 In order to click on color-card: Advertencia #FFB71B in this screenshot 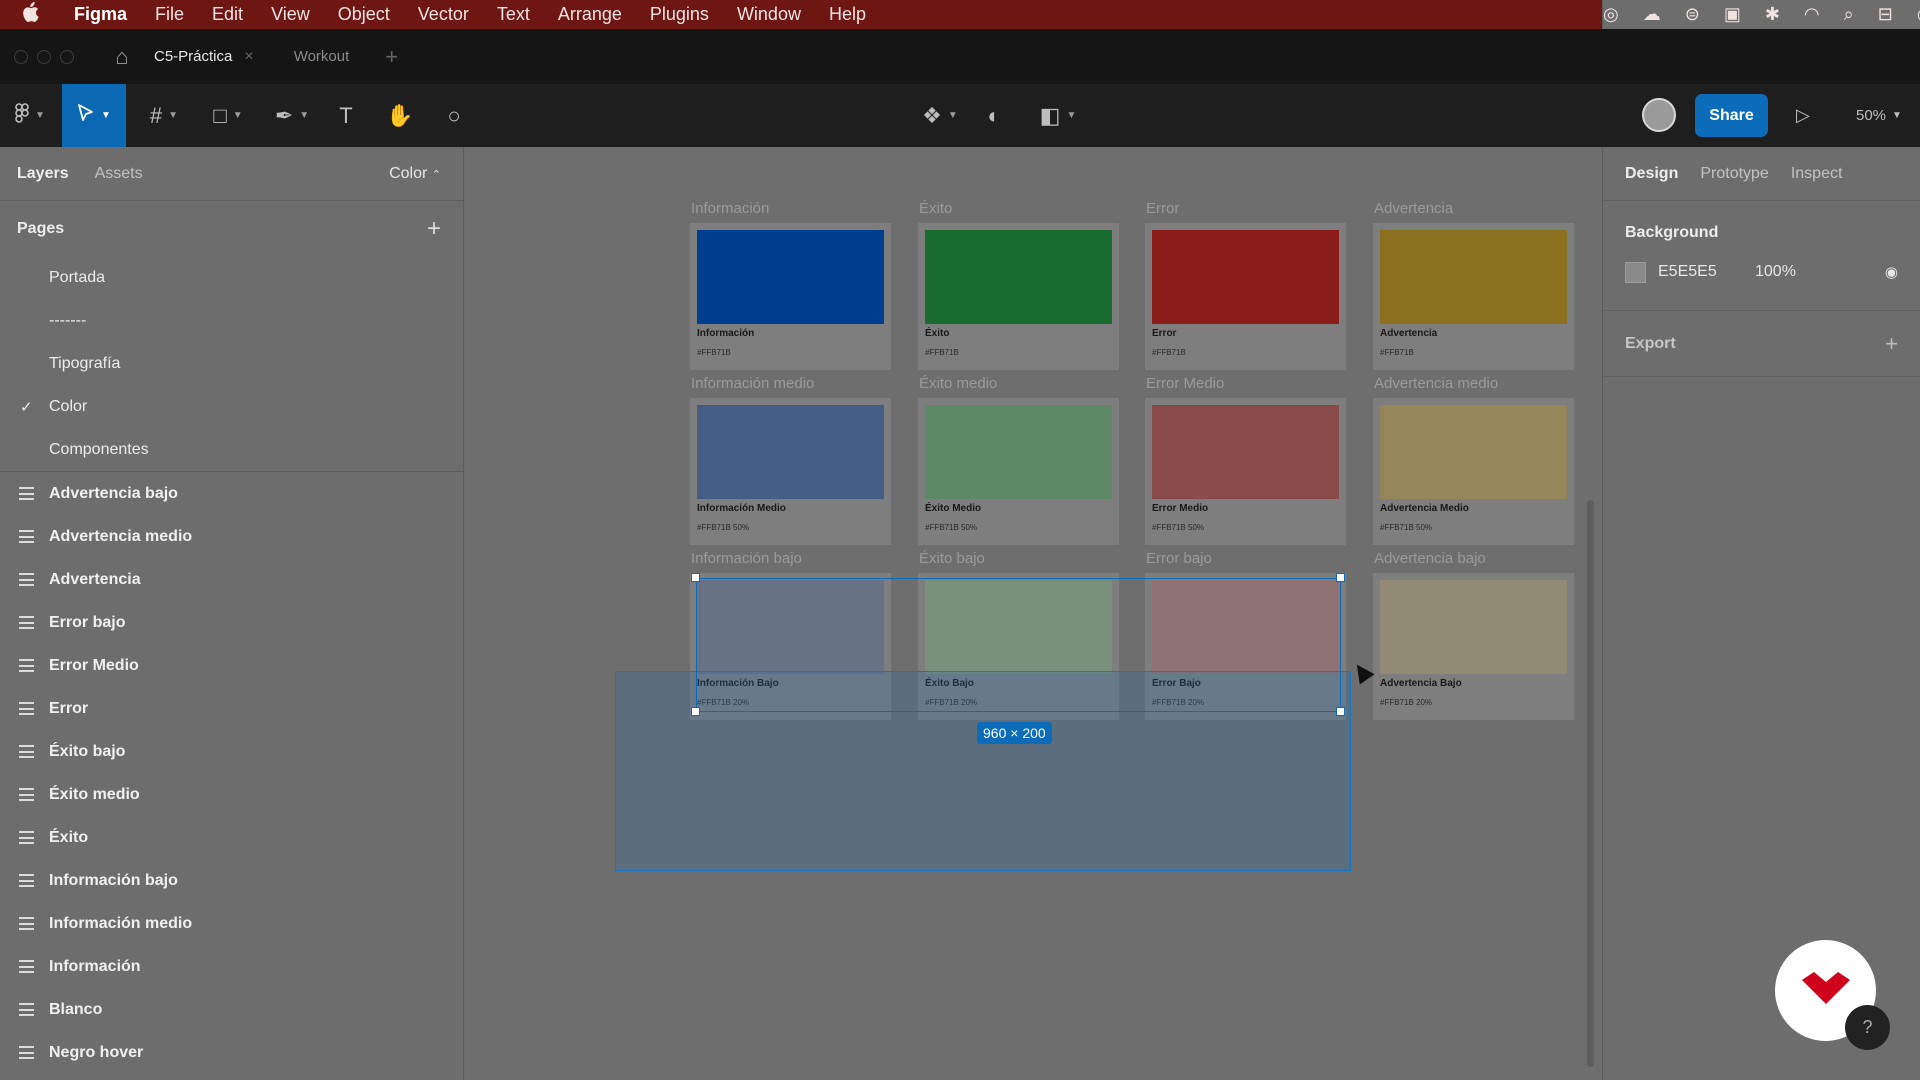, I will do `click(1473, 296)`.